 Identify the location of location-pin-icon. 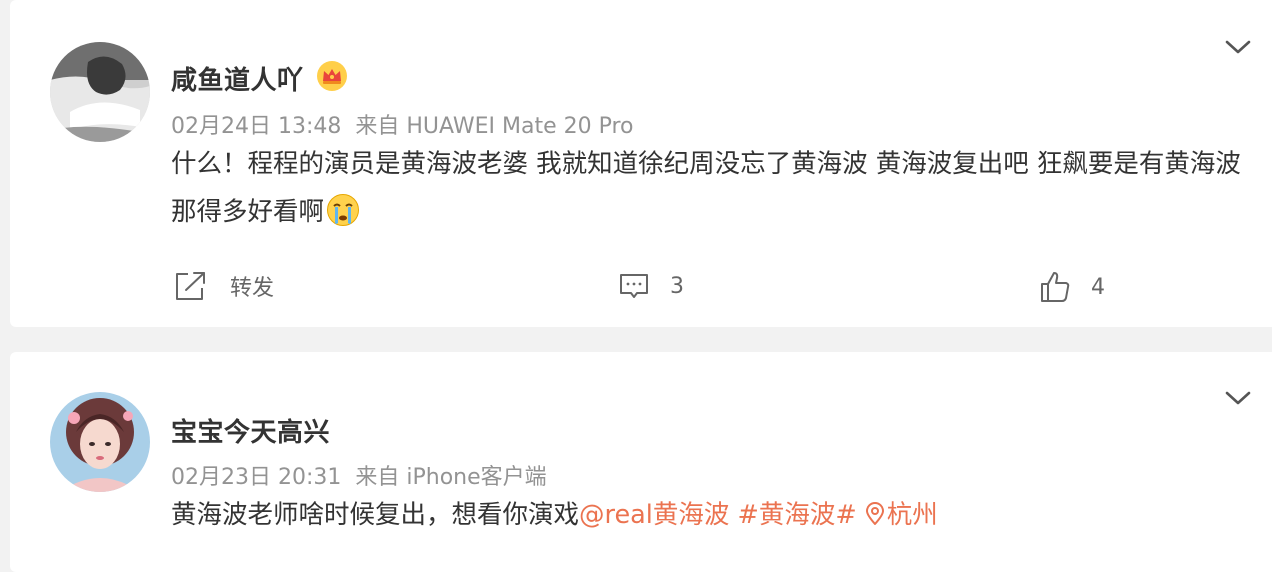
(874, 513).